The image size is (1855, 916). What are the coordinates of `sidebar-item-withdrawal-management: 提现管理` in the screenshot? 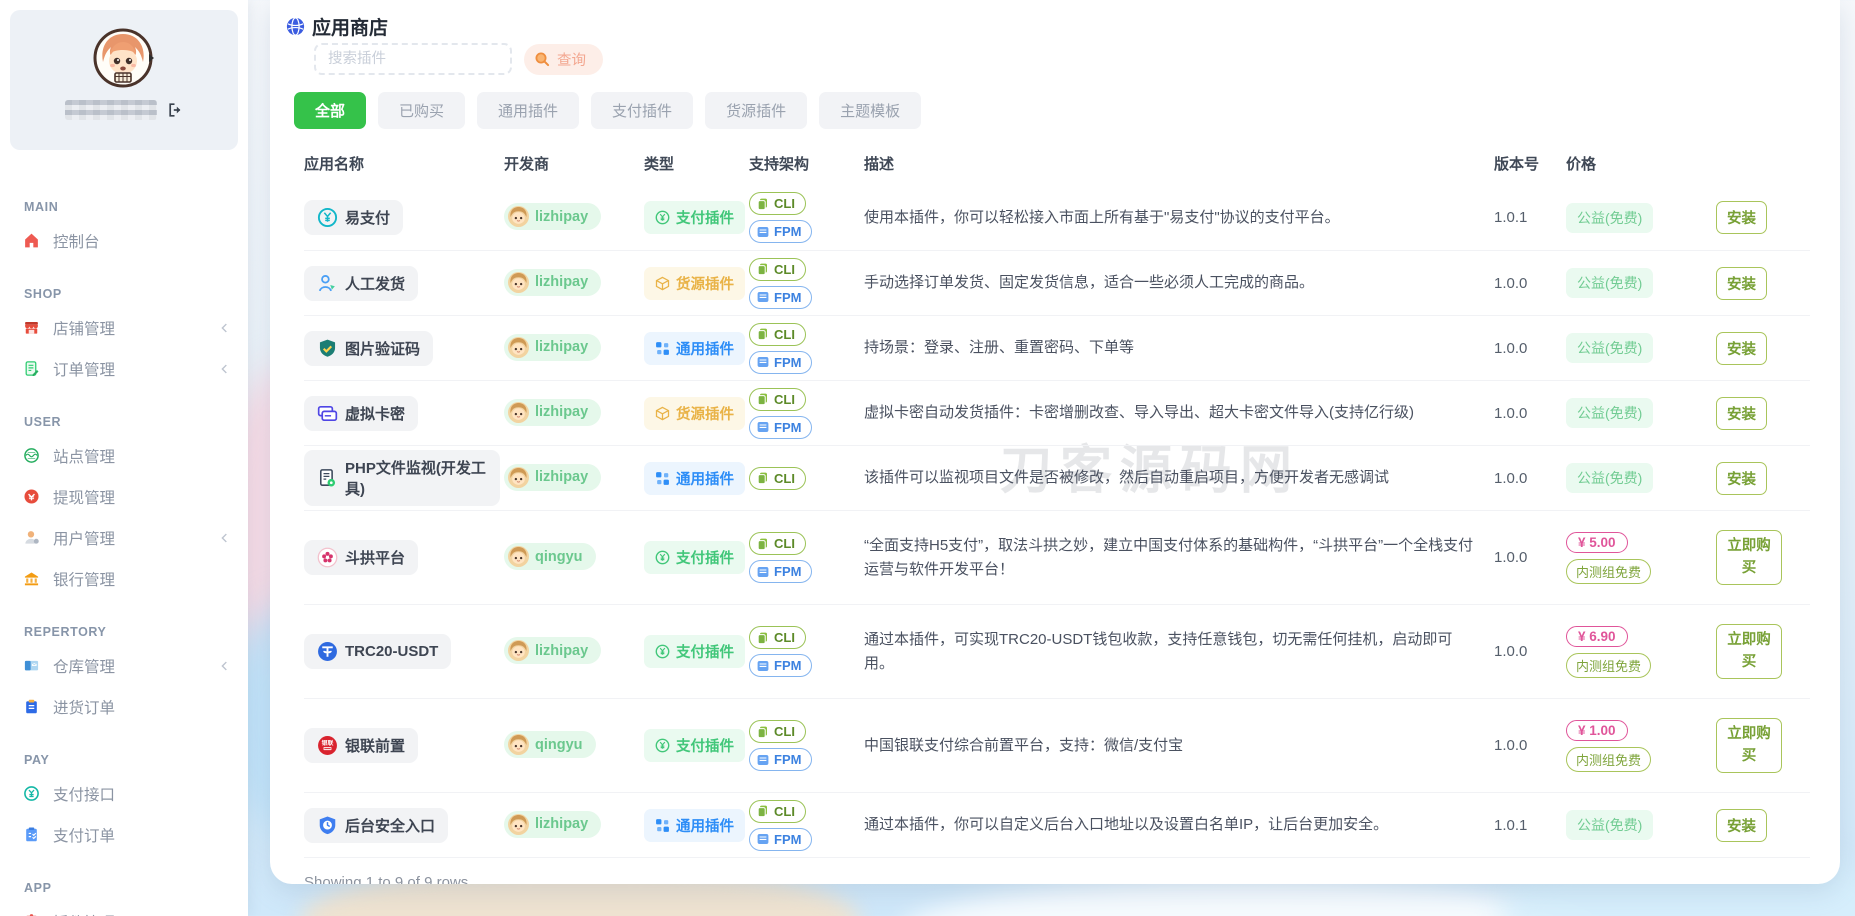 It's located at (124, 496).